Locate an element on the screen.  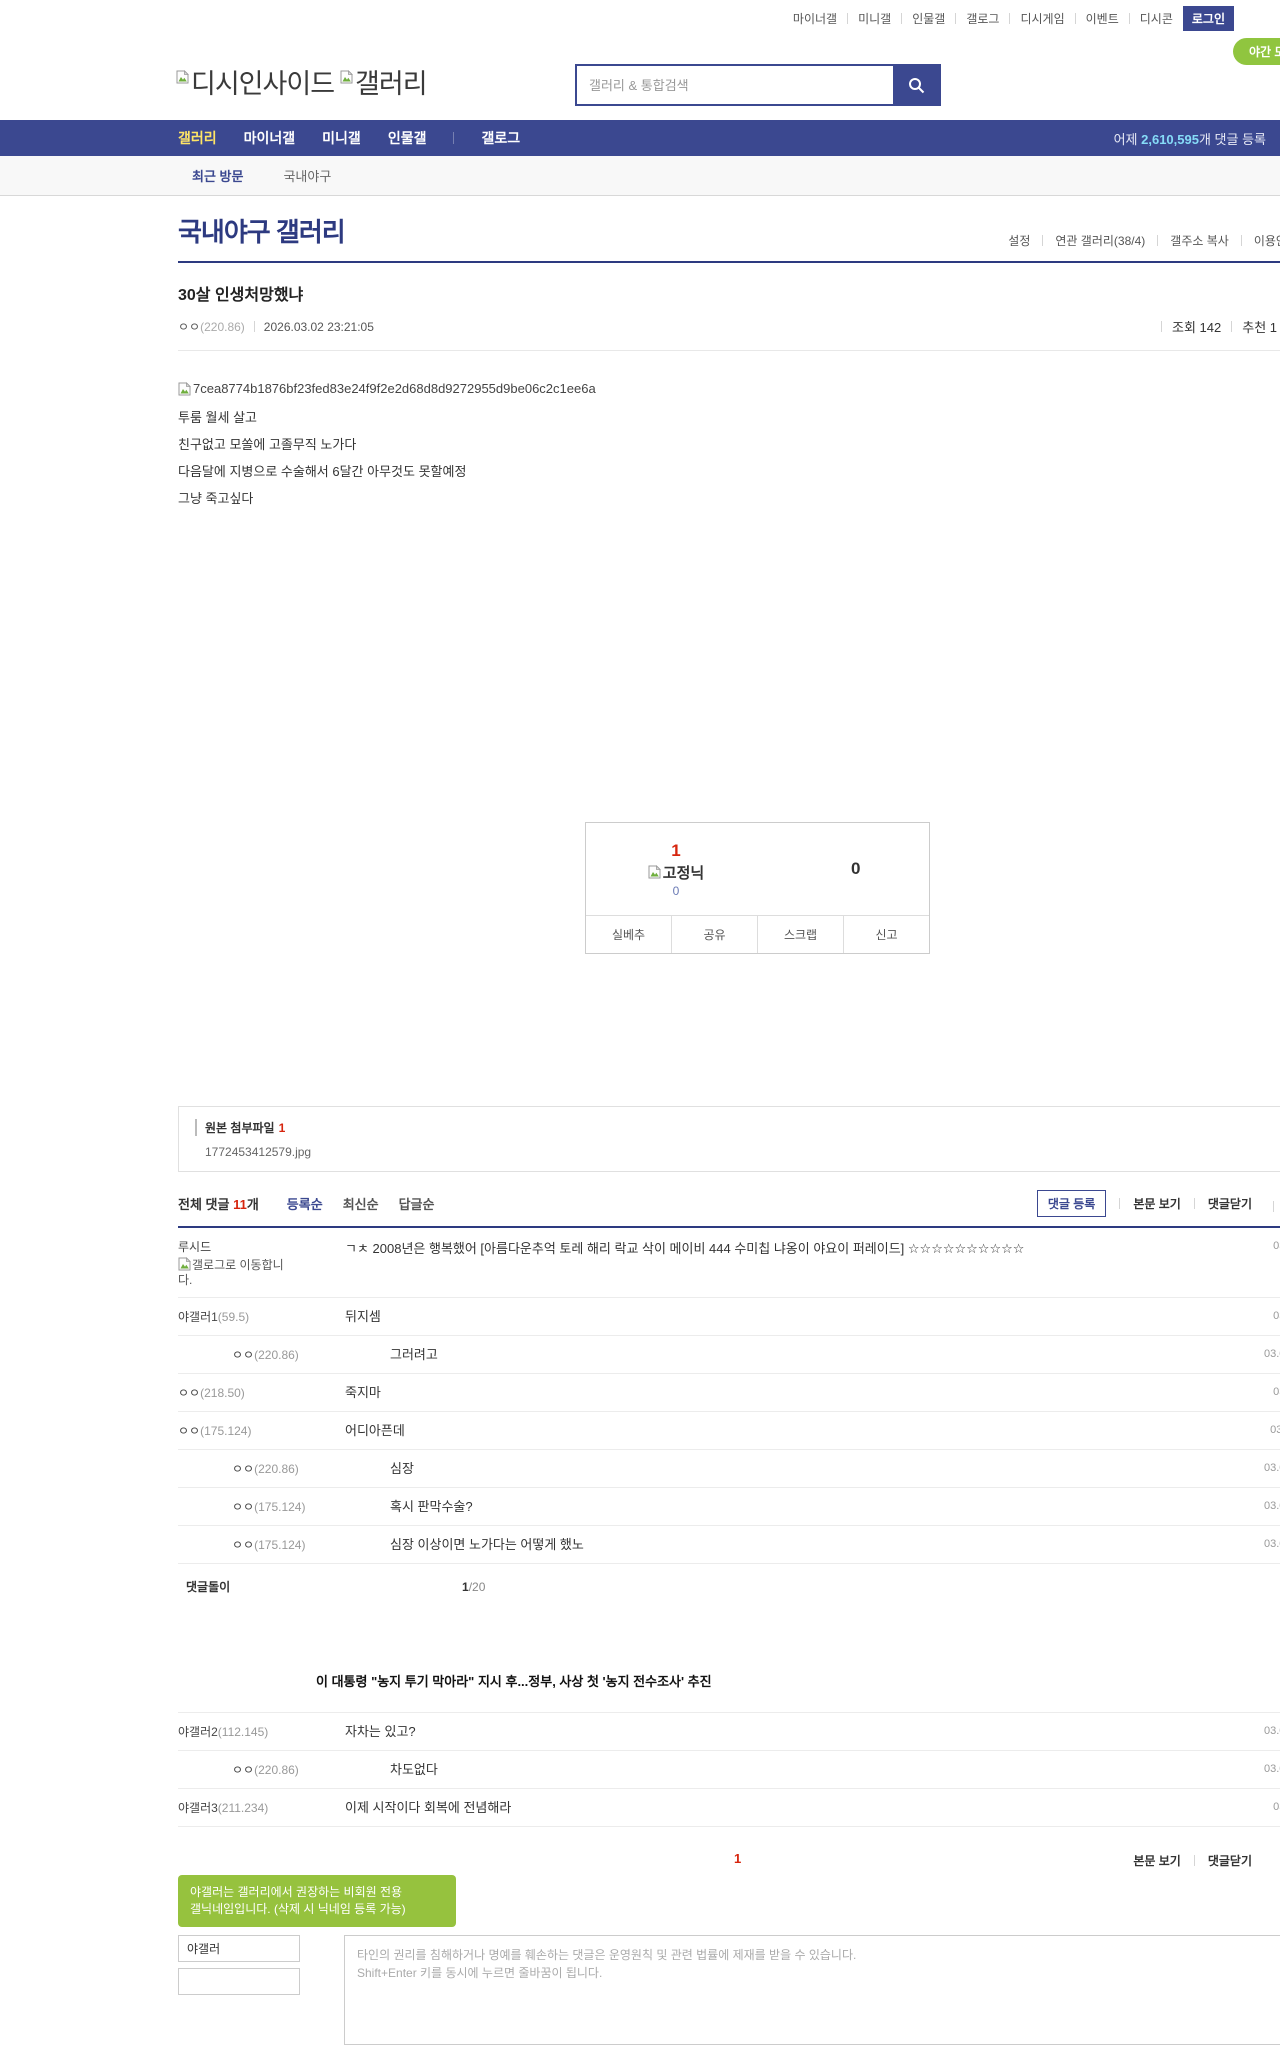
attachment-filename: 1772453412579.jpg is located at coordinates (737, 1152).